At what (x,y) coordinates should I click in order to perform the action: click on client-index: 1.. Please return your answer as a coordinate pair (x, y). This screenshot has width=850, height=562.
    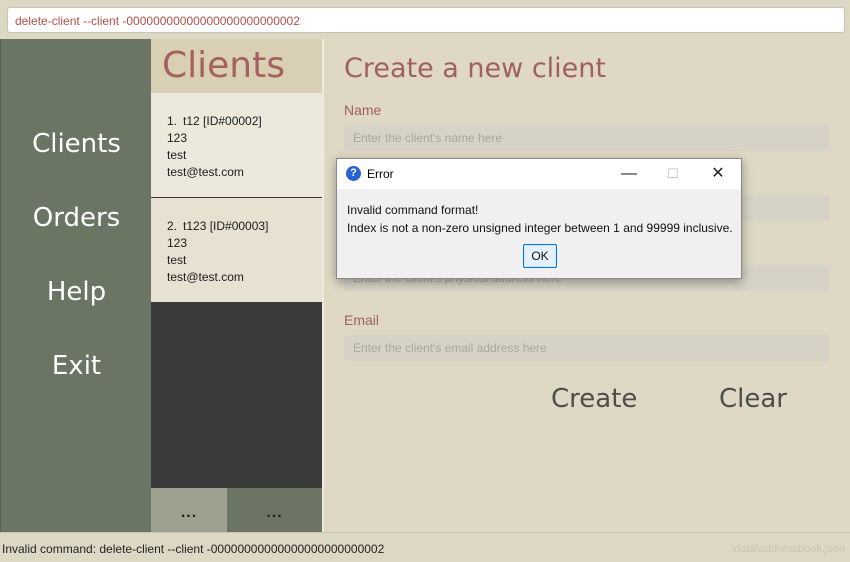
    Looking at the image, I should click on (172, 121).